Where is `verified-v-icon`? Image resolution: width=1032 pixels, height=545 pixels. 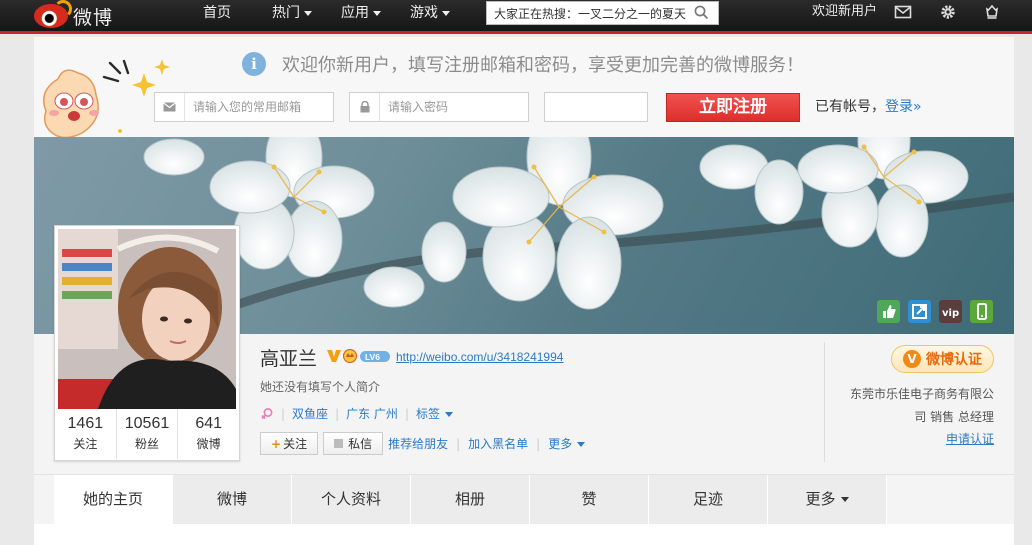 verified-v-icon is located at coordinates (334, 356).